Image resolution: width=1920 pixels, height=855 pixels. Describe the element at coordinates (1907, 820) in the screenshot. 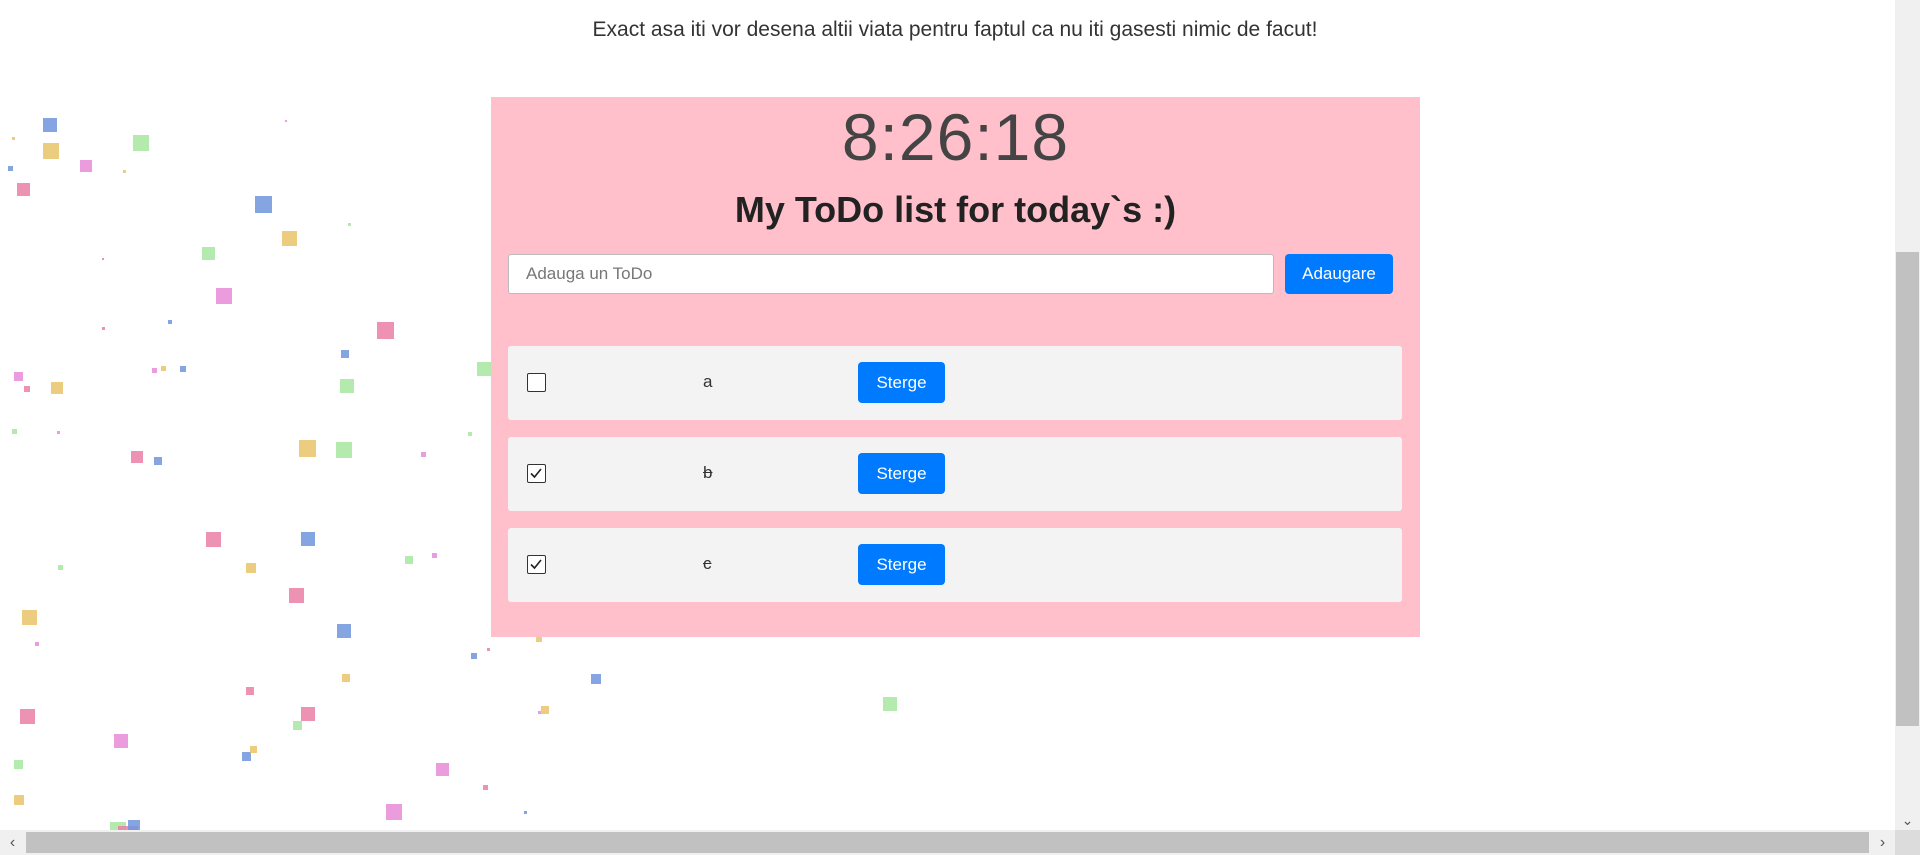

I see `chevron-down-icon: ⌄` at that location.